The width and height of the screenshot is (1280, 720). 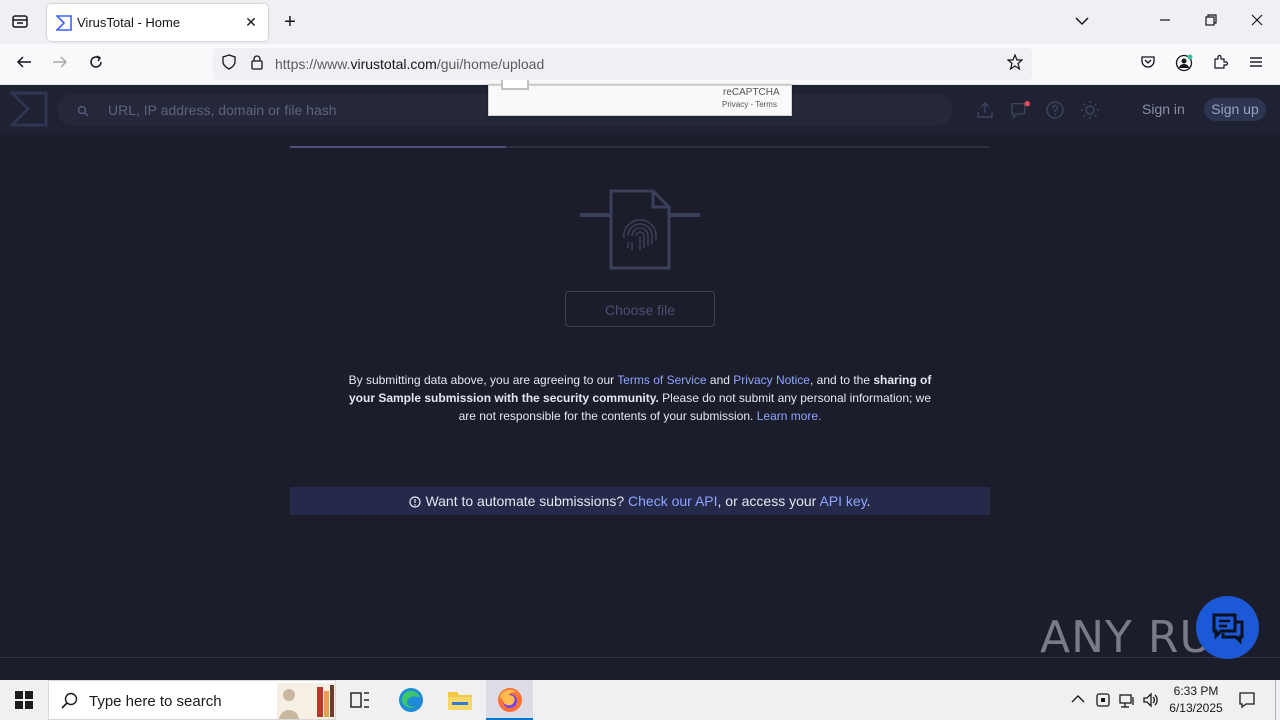 What do you see at coordinates (64, 23) in the screenshot?
I see `virustotal-favicon-icon` at bounding box center [64, 23].